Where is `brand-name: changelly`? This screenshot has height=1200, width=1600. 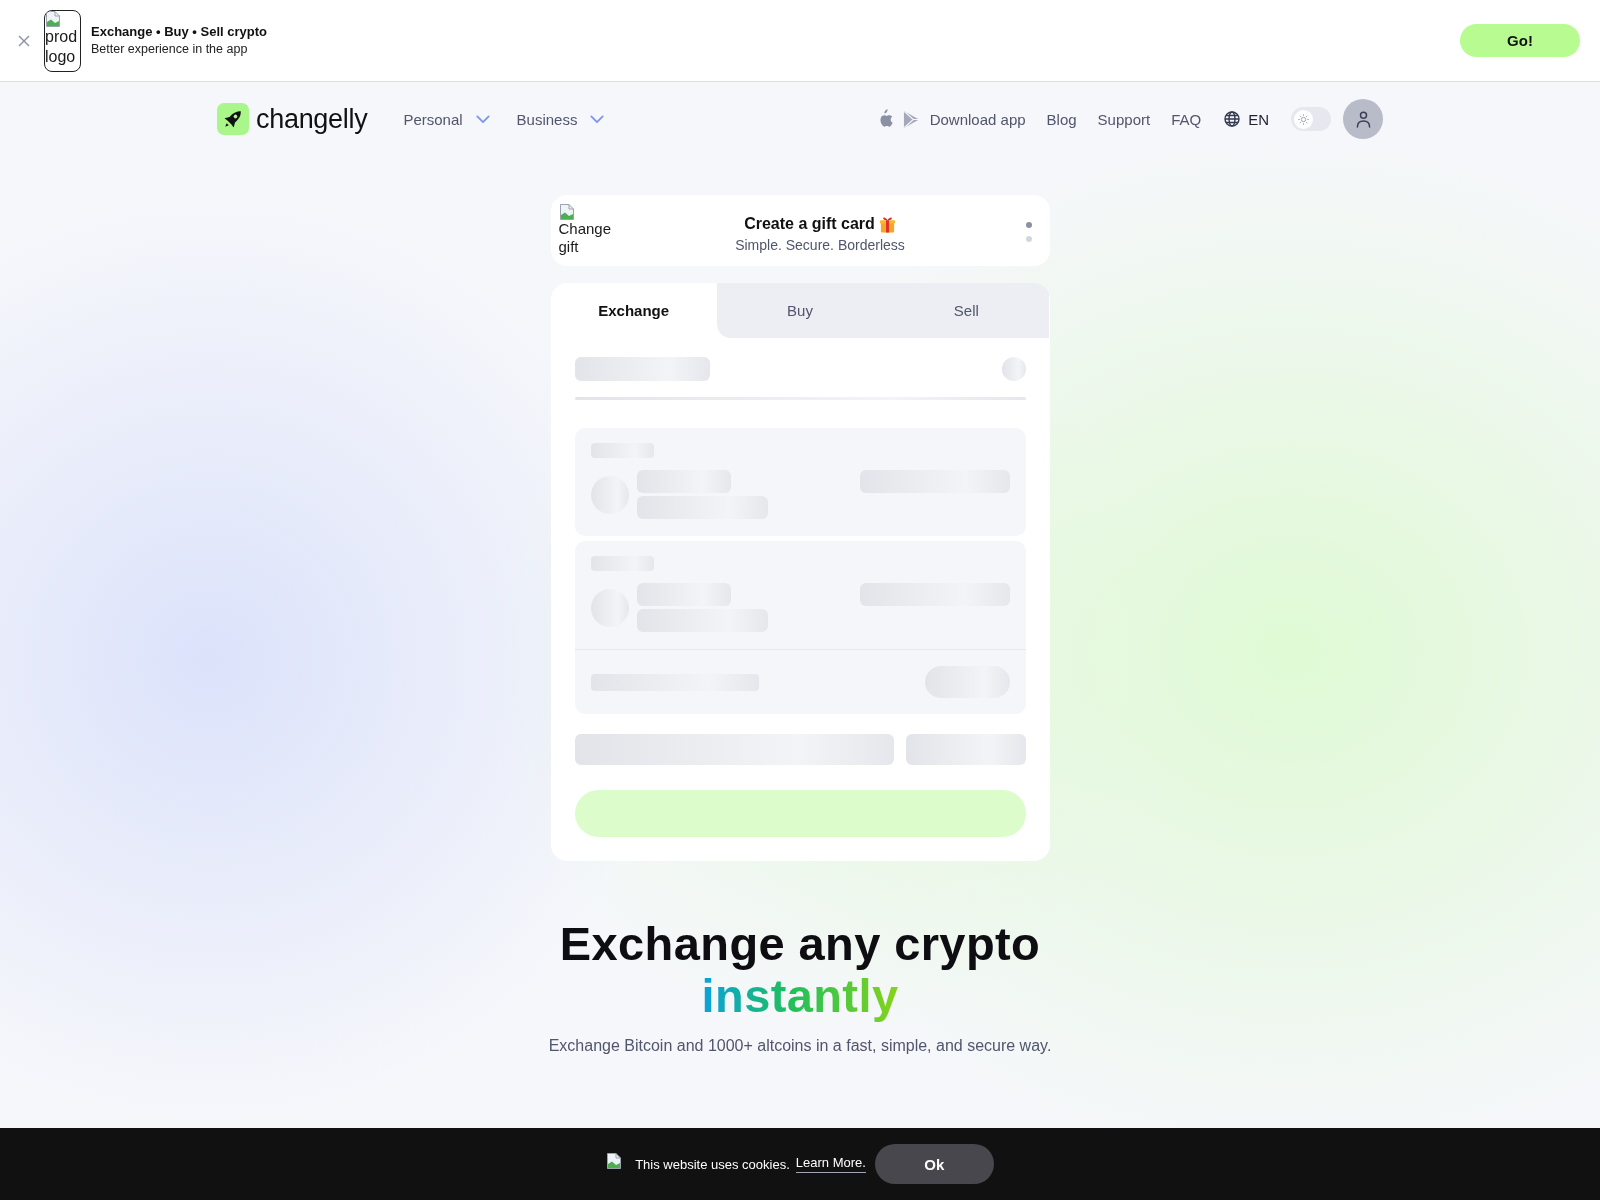 brand-name: changelly is located at coordinates (312, 119).